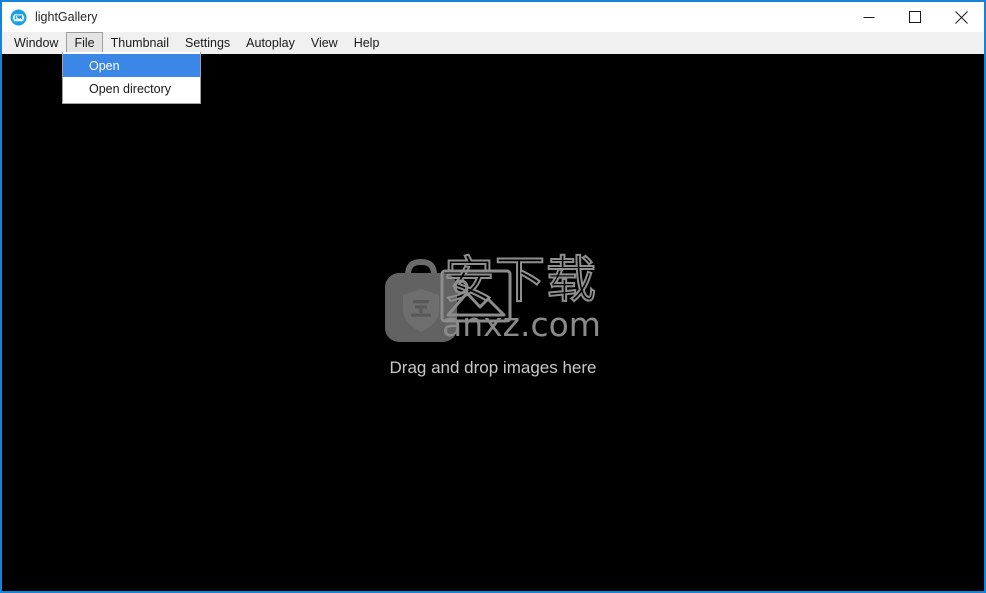 This screenshot has width=986, height=593. What do you see at coordinates (36, 43) in the screenshot?
I see `menu-item-window: Window` at bounding box center [36, 43].